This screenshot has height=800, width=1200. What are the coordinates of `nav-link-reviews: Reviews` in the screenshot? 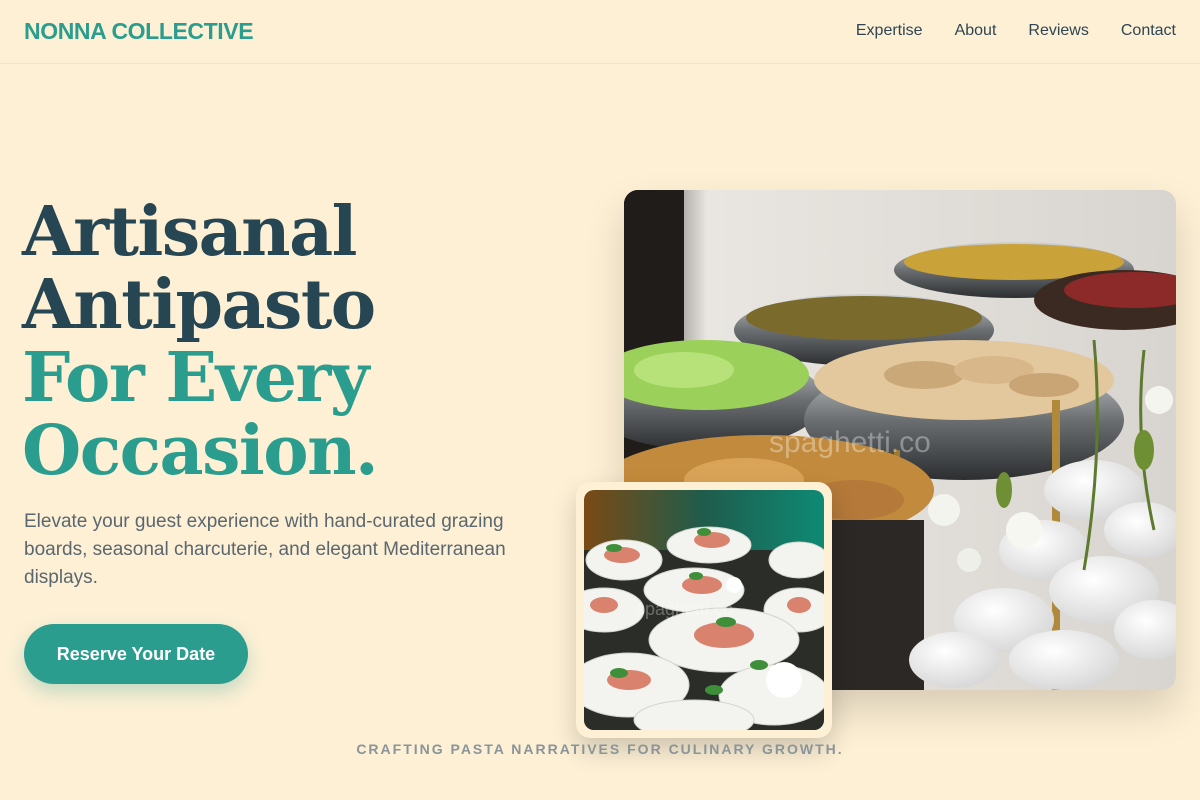 It's located at (1058, 31).